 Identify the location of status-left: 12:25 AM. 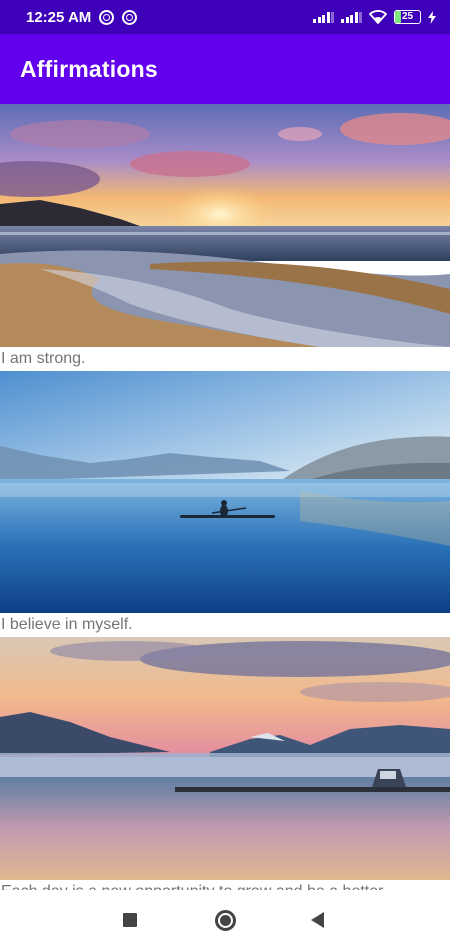
(82, 17).